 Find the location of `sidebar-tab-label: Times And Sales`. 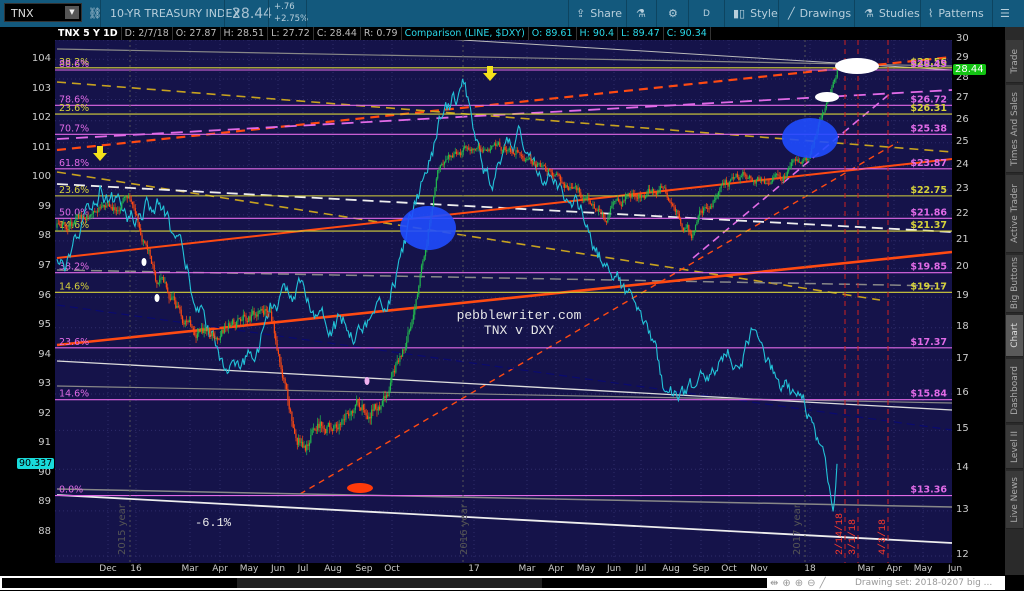

sidebar-tab-label: Times And Sales is located at coordinates (1014, 128).